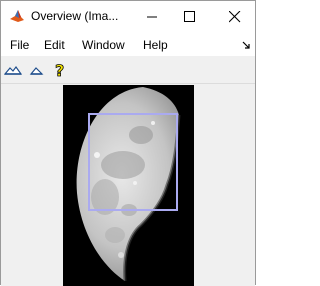 The height and width of the screenshot is (286, 320). I want to click on menu-window: Window, so click(103, 45).